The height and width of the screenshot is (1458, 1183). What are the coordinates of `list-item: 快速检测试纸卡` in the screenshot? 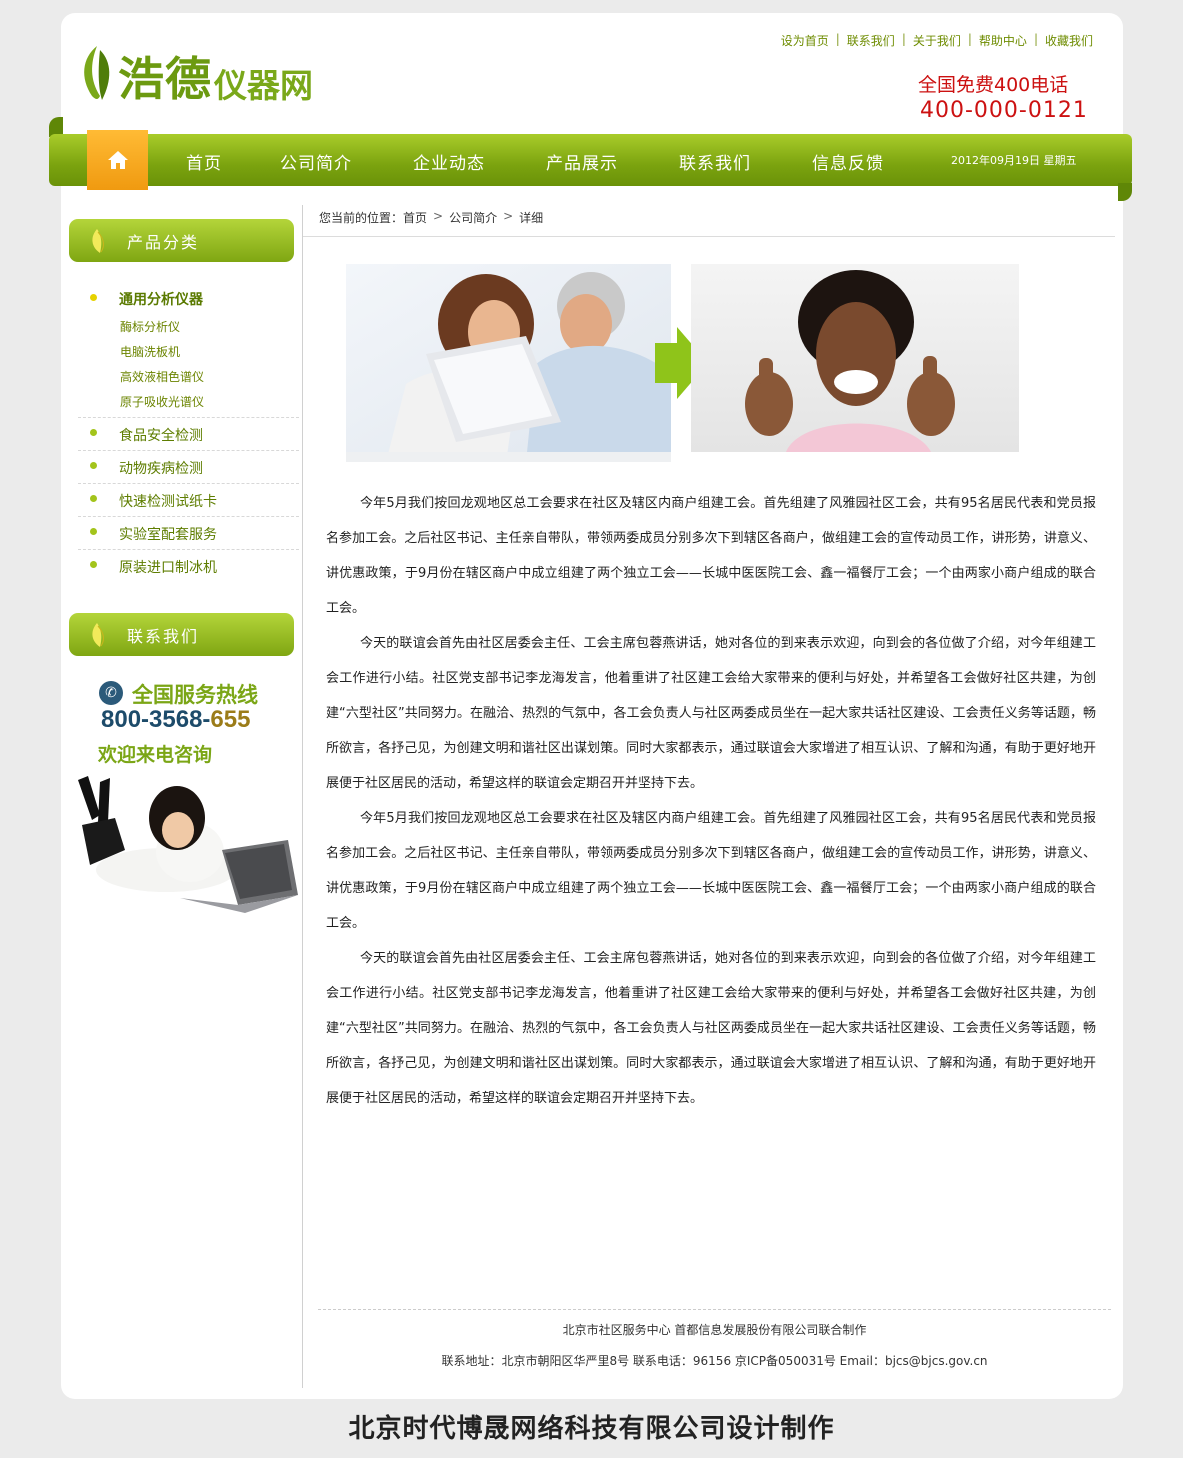 It's located at (188, 500).